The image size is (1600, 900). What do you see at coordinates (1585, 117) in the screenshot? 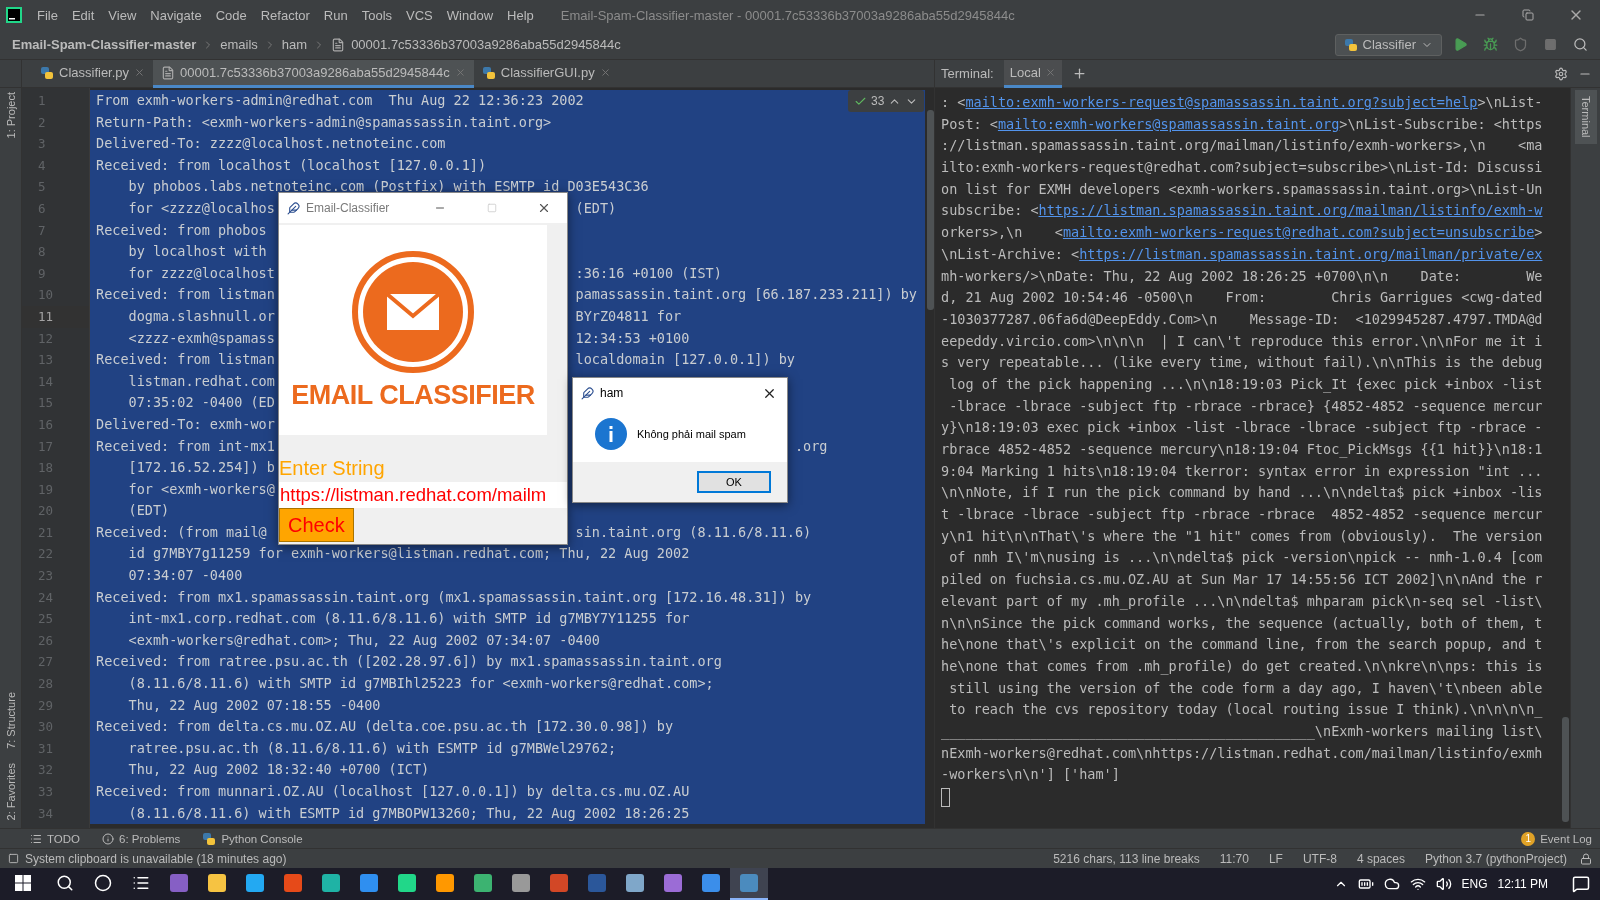
I see `tool-window-label: Terminal` at bounding box center [1585, 117].